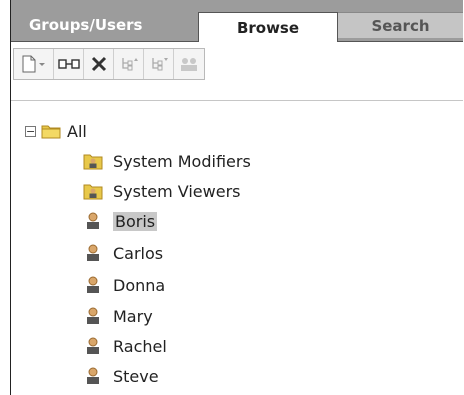 This screenshot has height=395, width=464. I want to click on delete-icon, so click(98, 64).